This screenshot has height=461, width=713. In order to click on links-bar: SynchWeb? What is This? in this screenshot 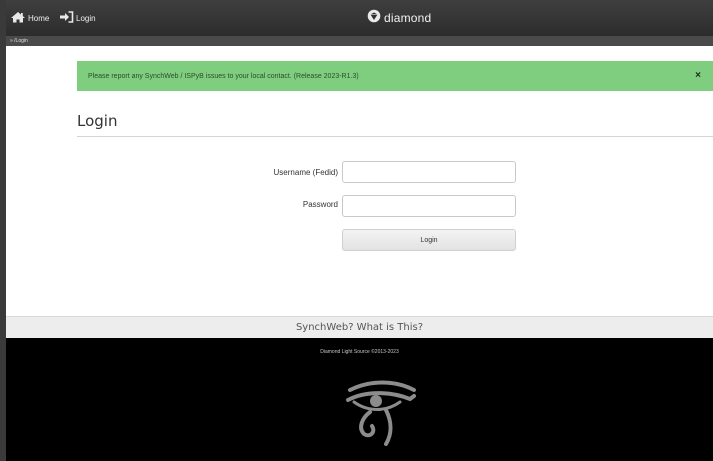, I will do `click(359, 327)`.